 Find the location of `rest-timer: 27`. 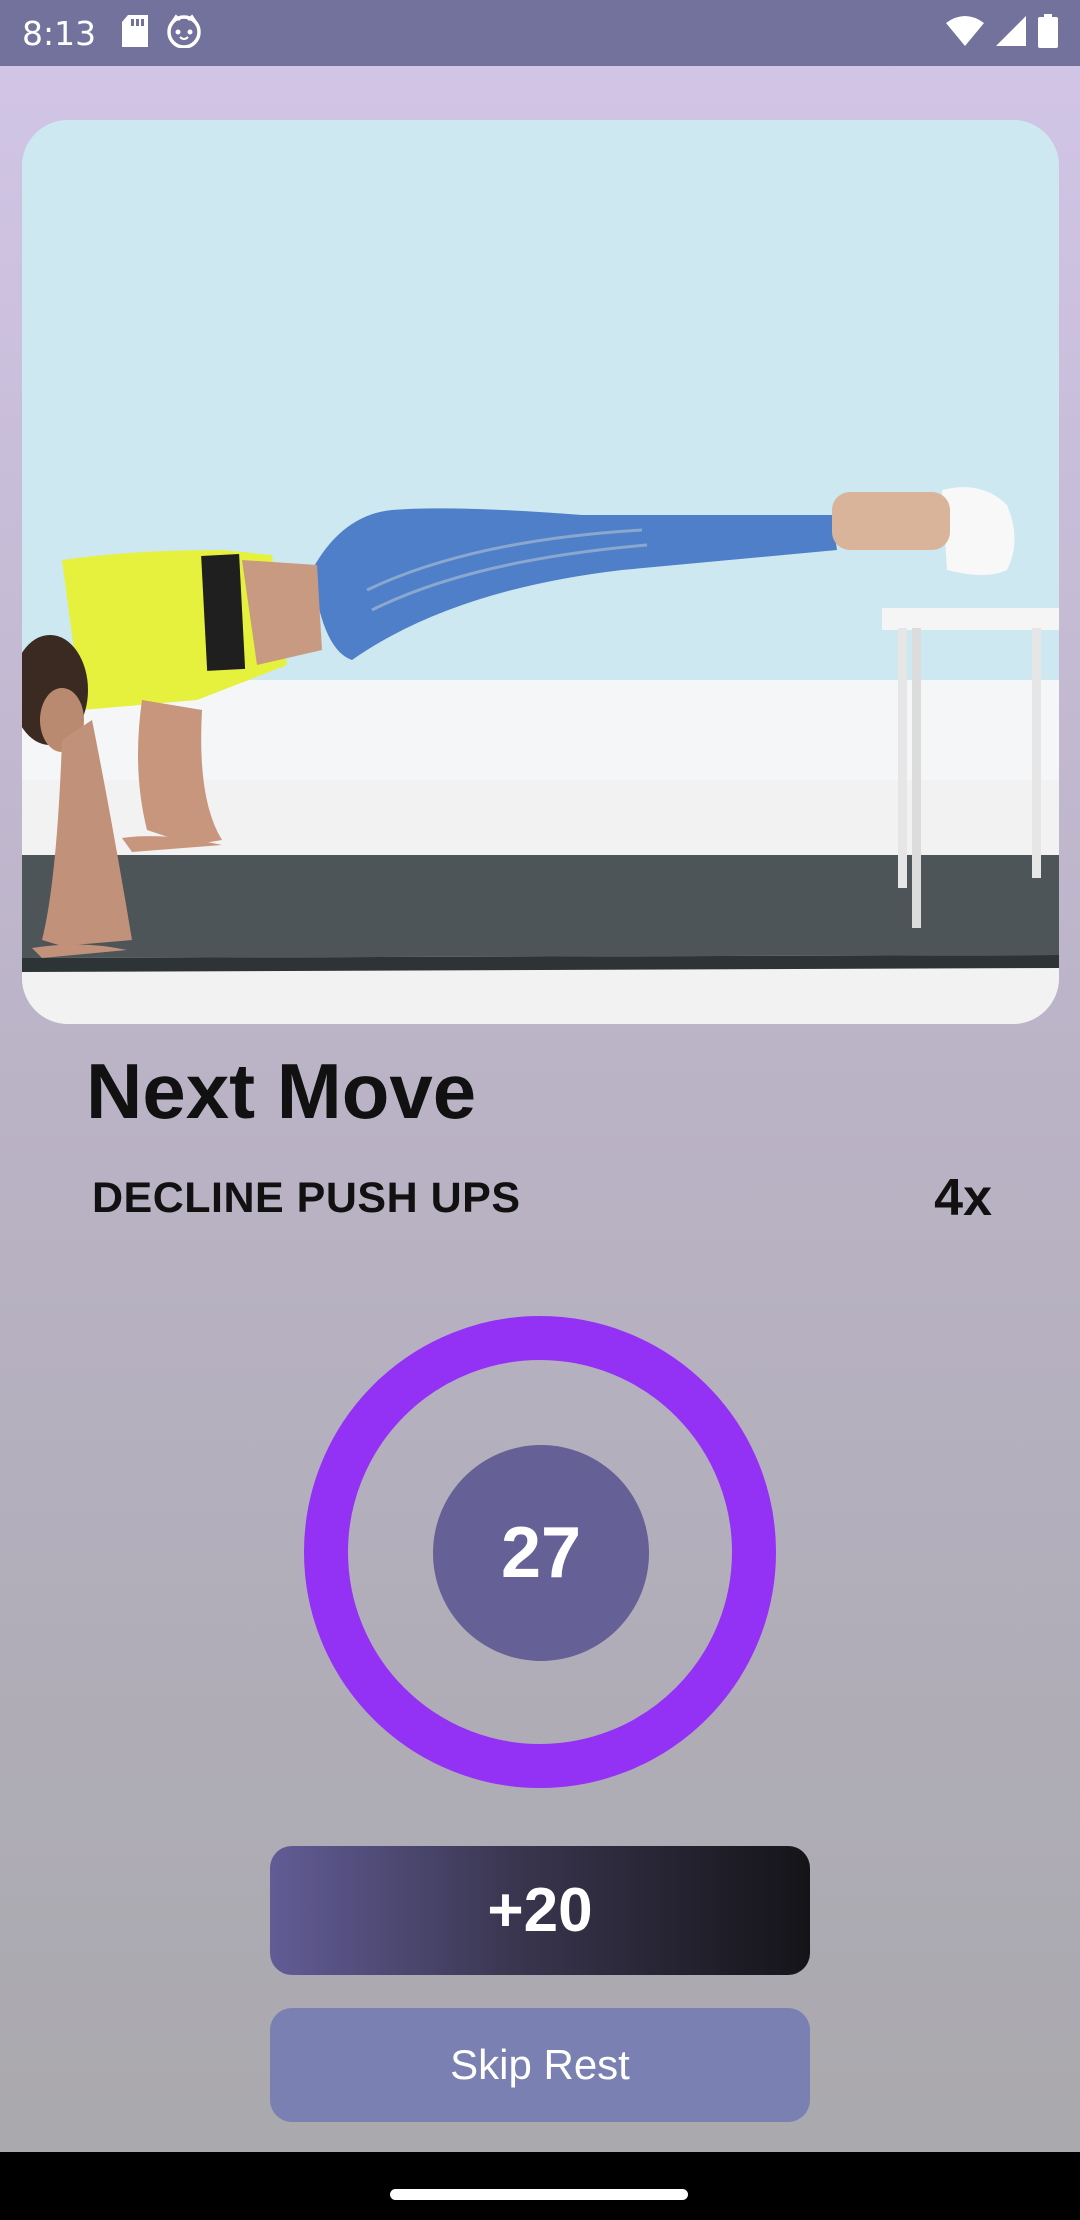

rest-timer: 27 is located at coordinates (541, 1553).